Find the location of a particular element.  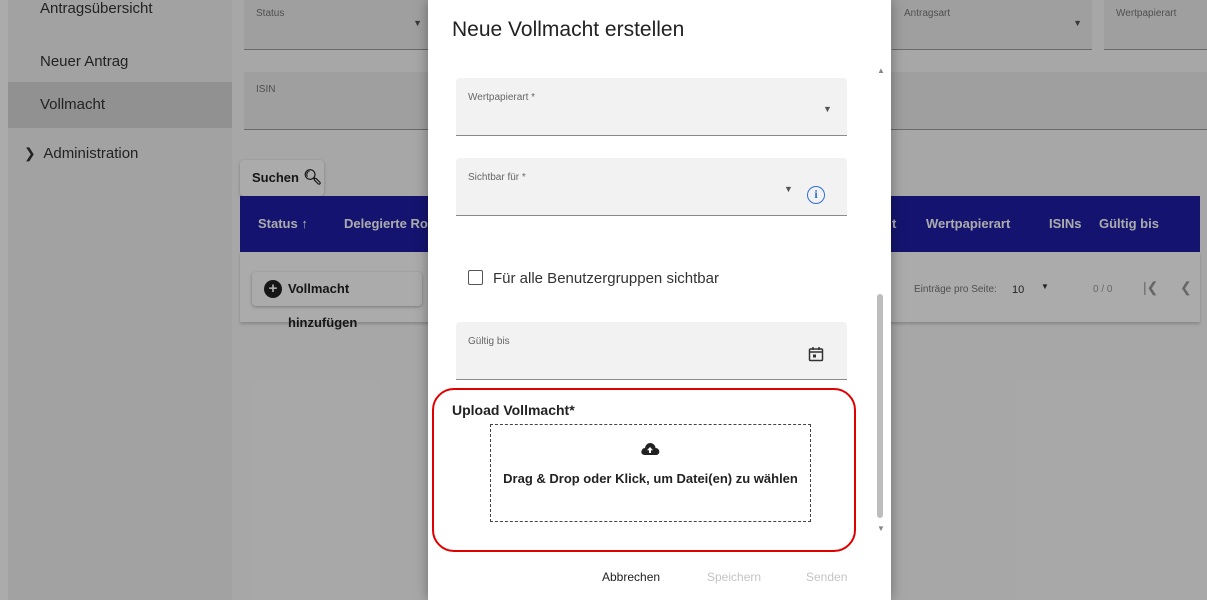

wertpapierart-select-label: Wertpapierart * is located at coordinates (502, 97).